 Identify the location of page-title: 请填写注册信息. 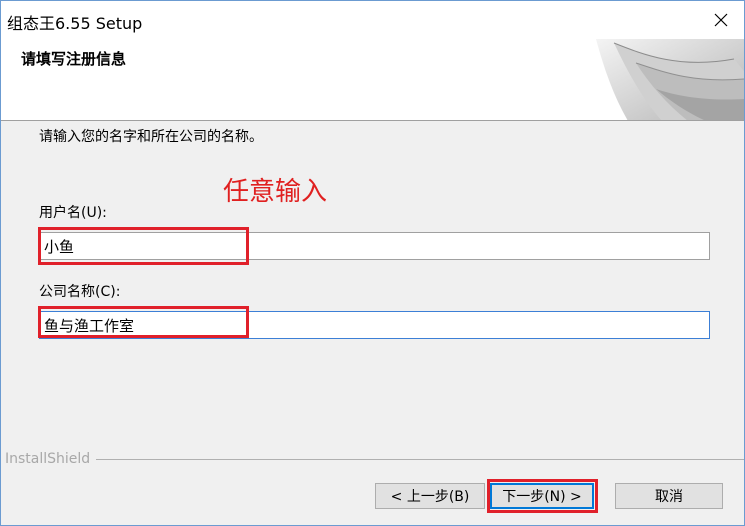
(74, 59).